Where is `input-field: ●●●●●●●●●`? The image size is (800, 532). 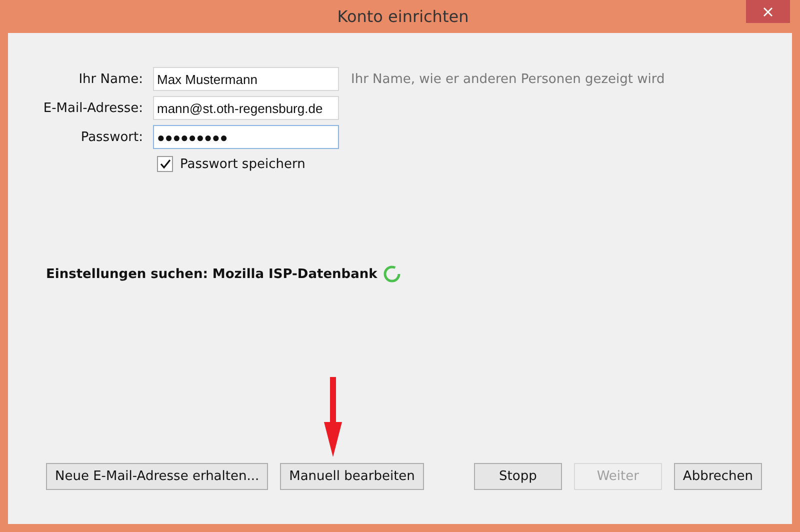 input-field: ●●●●●●●●● is located at coordinates (246, 137).